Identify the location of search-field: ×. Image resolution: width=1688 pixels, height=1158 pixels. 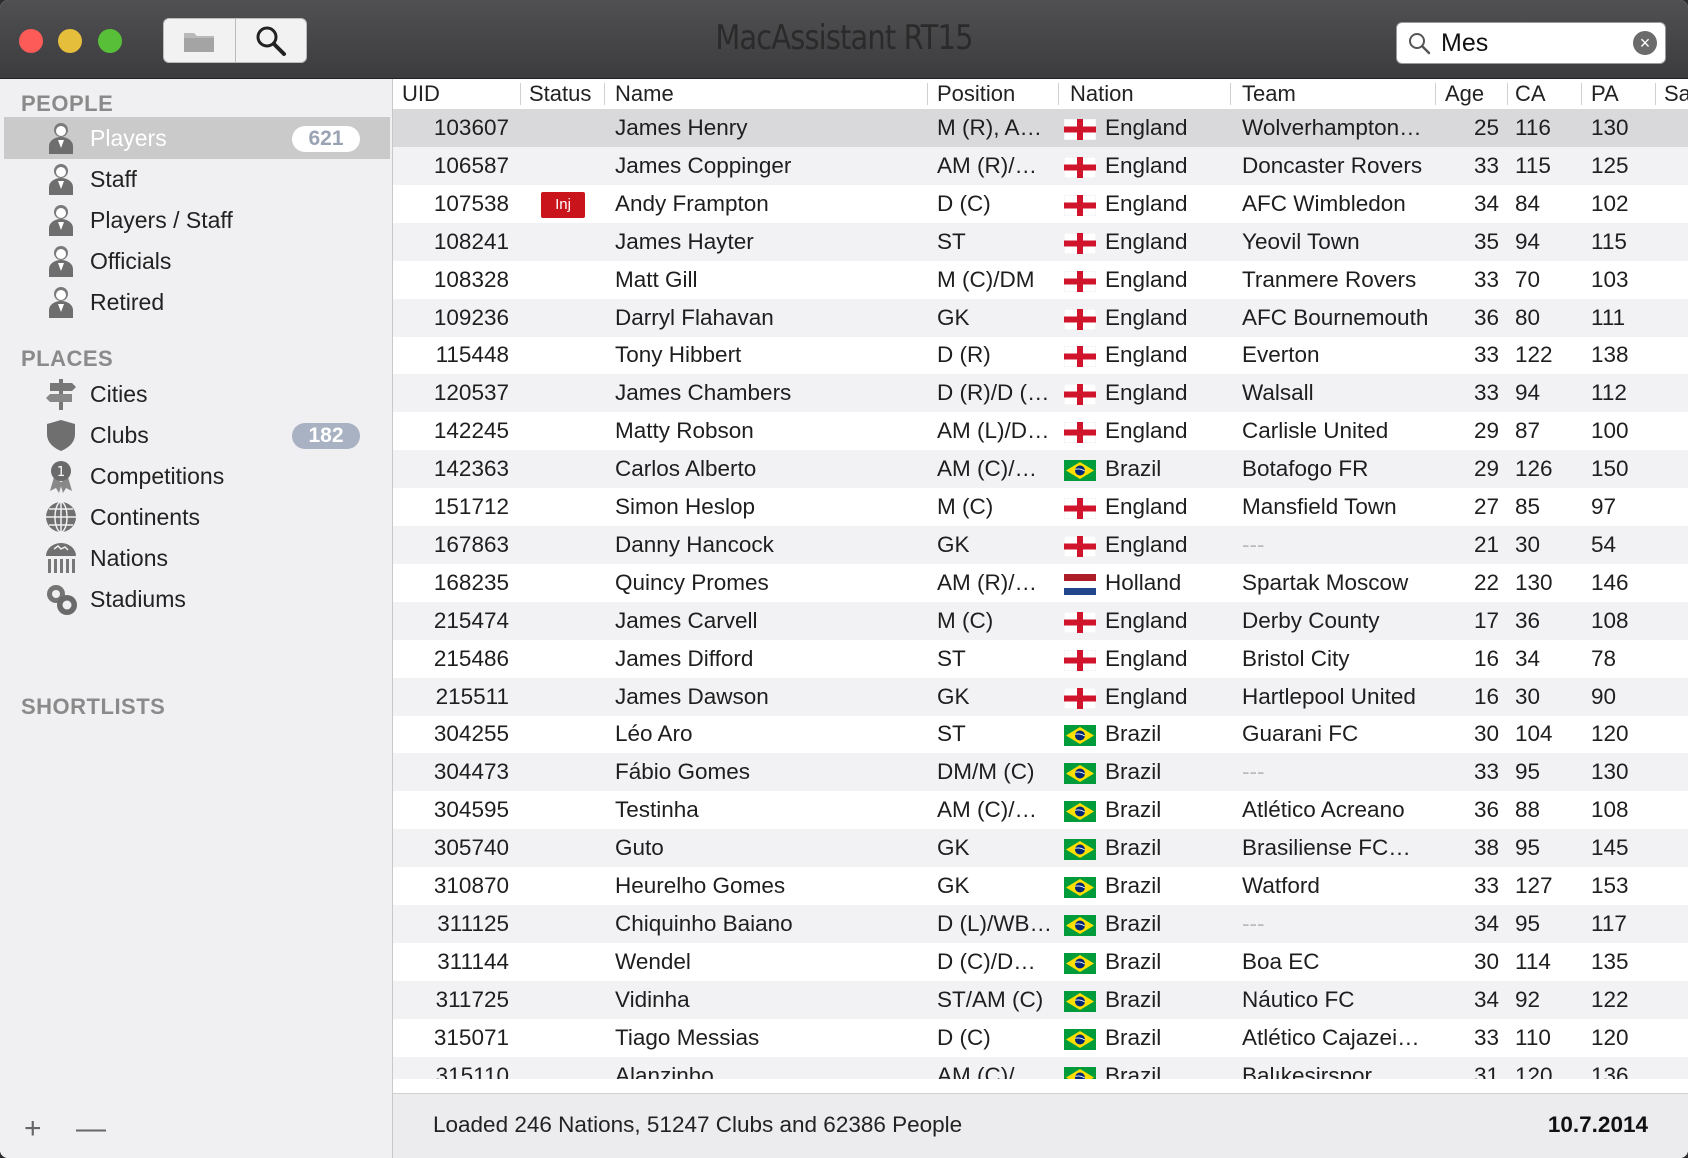
(1531, 43).